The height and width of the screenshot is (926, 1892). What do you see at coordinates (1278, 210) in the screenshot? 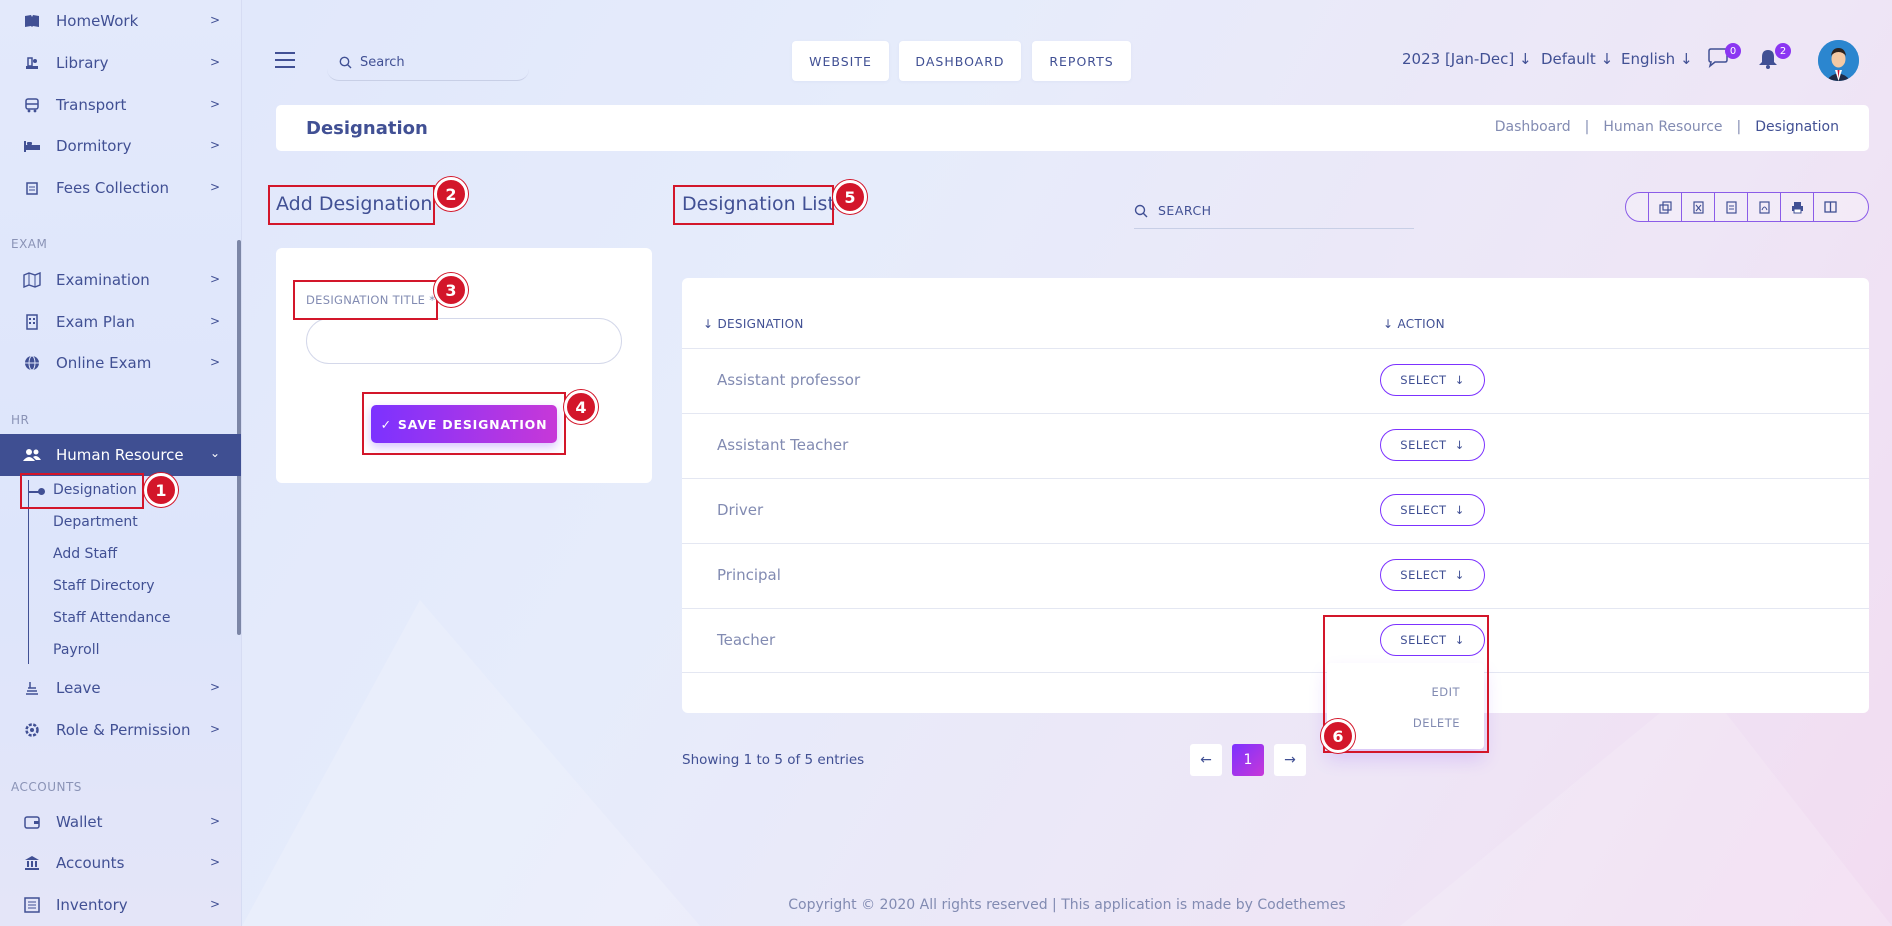
I see `list-search-input` at bounding box center [1278, 210].